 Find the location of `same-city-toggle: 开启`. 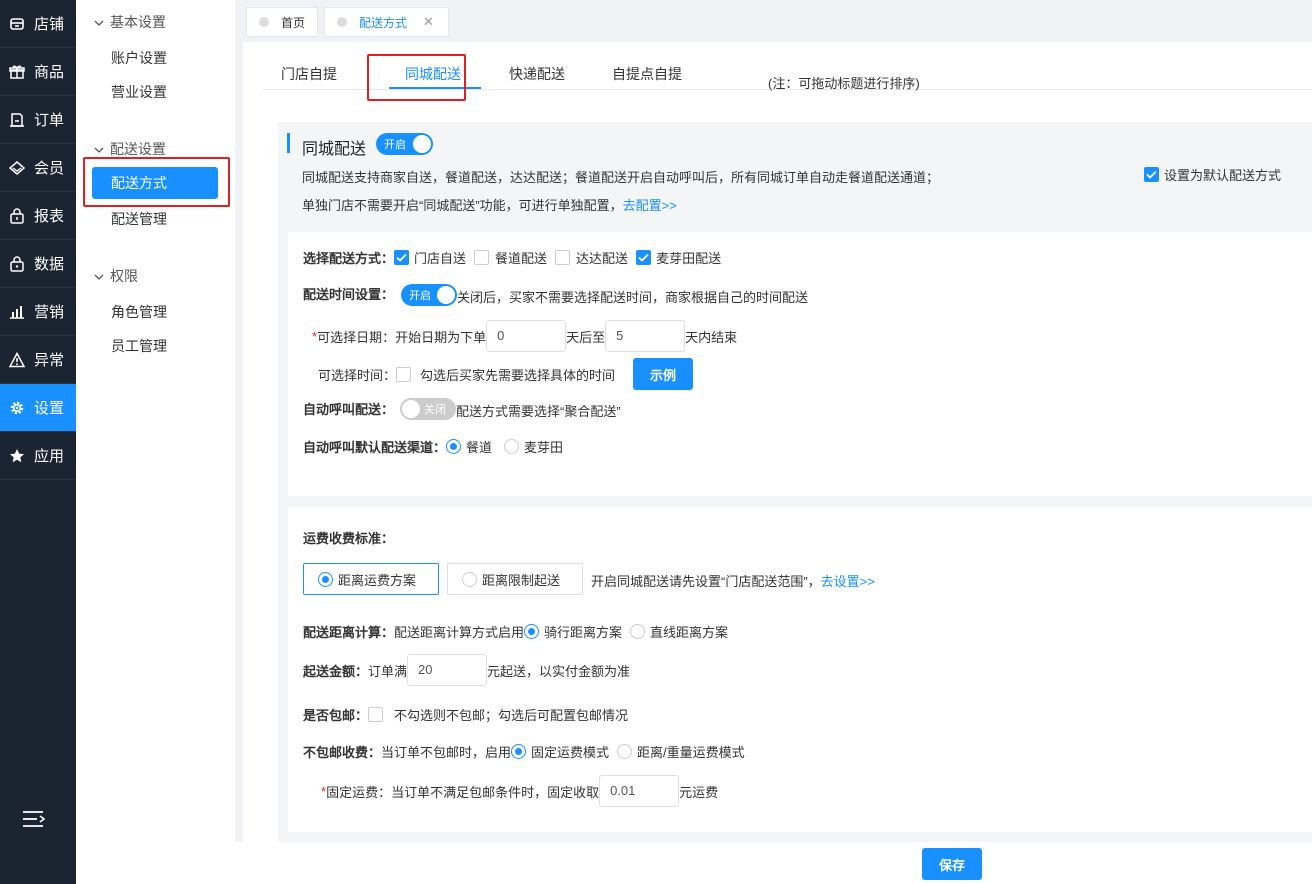

same-city-toggle: 开启 is located at coordinates (404, 144).